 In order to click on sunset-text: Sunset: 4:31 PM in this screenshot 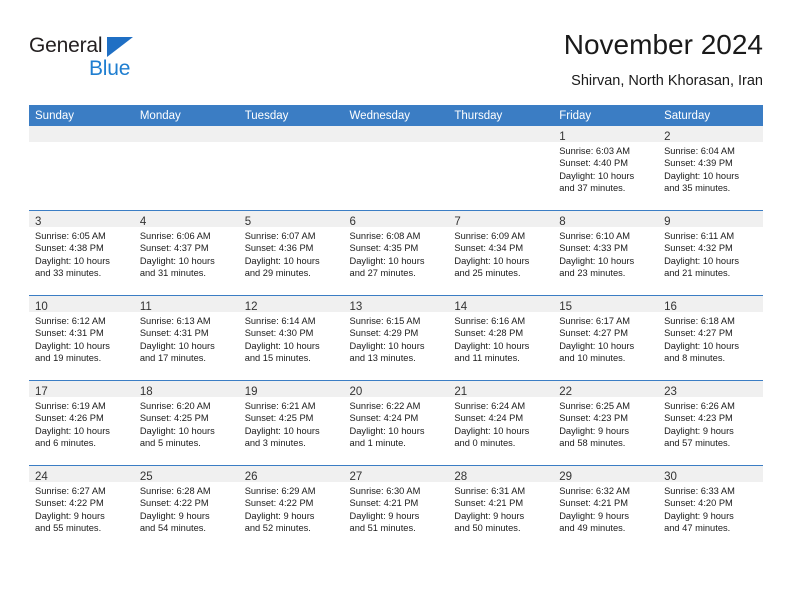, I will do `click(174, 333)`.